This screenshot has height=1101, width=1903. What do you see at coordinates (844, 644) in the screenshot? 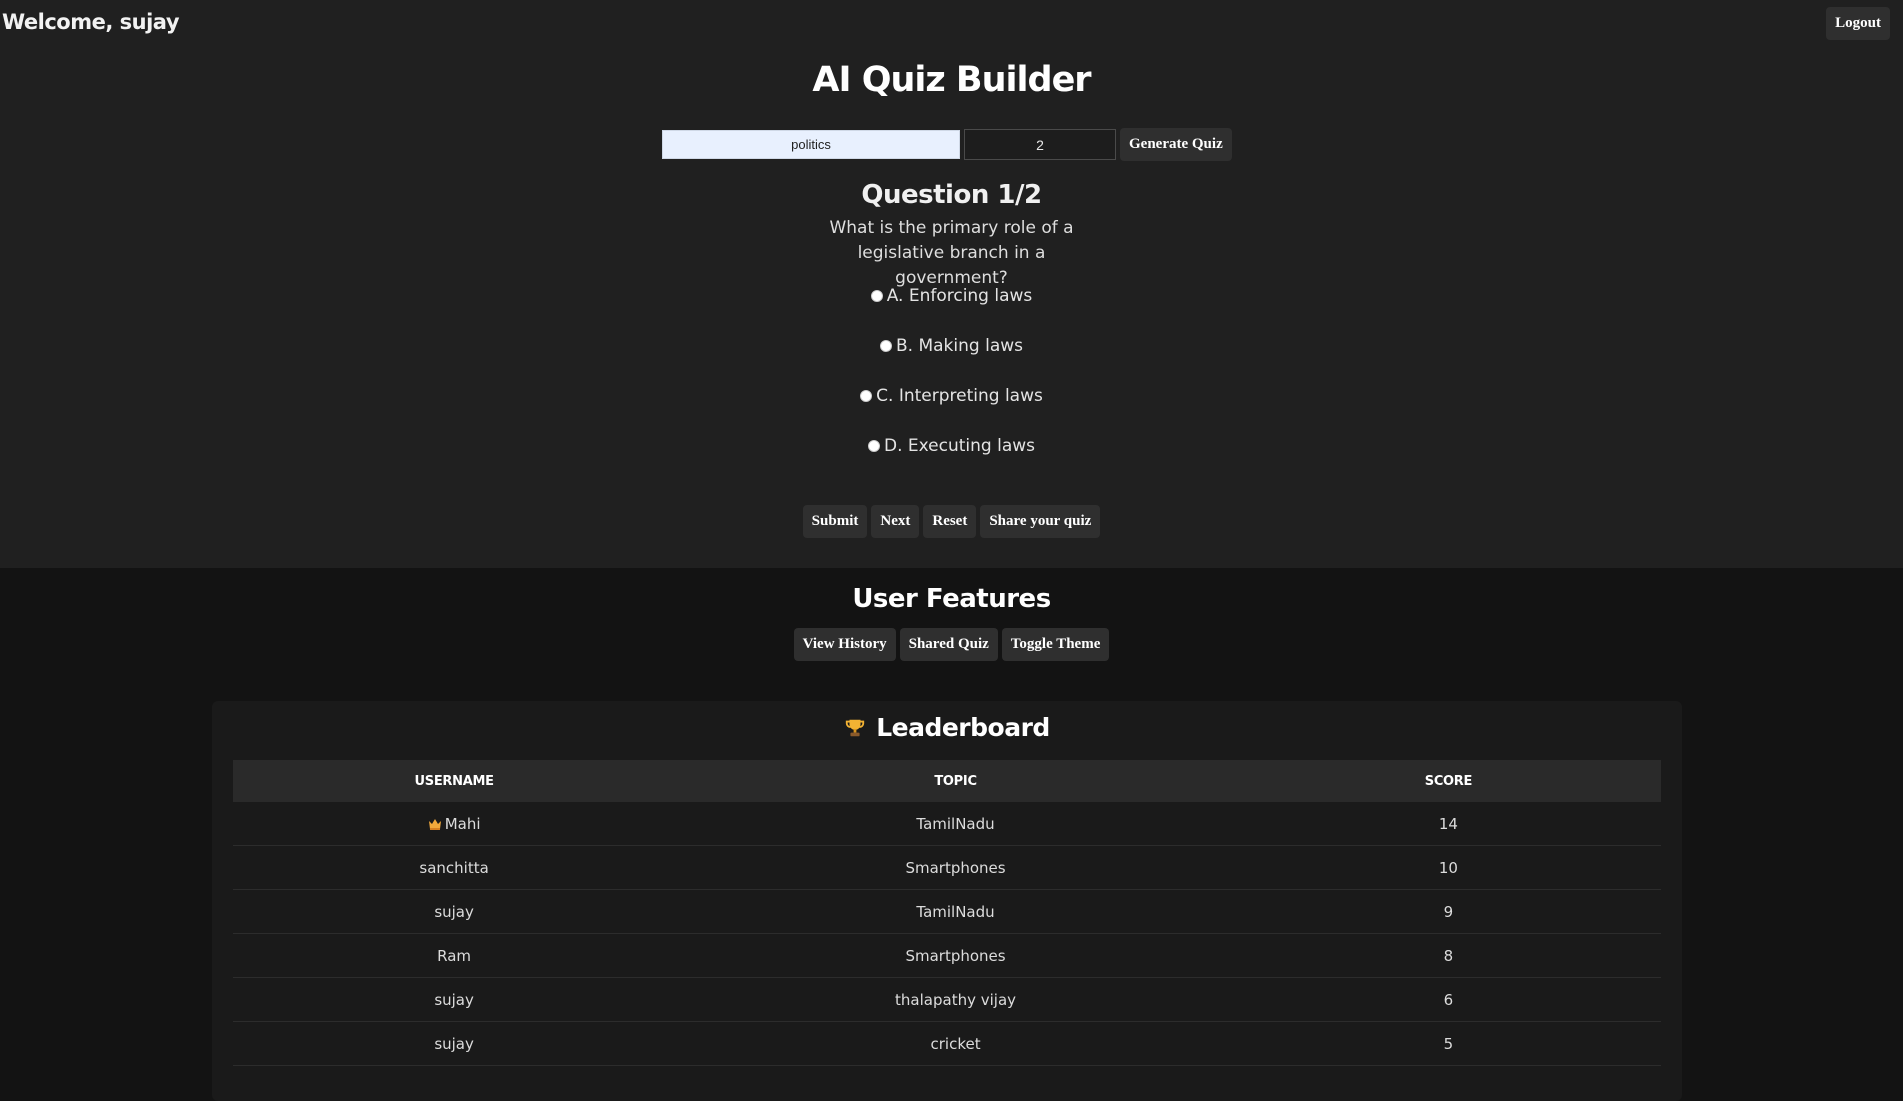
I see `view-history-button: View History` at bounding box center [844, 644].